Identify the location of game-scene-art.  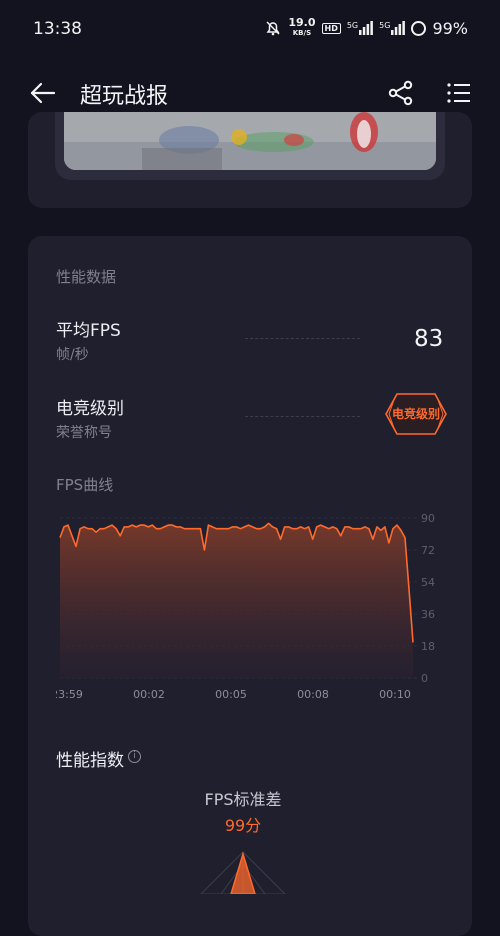
(250, 141).